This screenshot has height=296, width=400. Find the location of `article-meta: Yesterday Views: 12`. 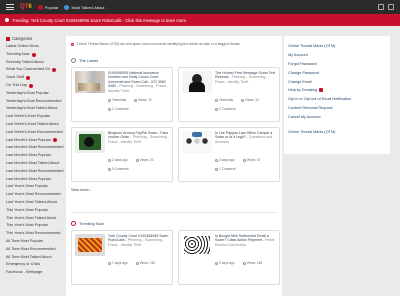

article-meta: Yesterday Views: 12 is located at coordinates (122, 100).